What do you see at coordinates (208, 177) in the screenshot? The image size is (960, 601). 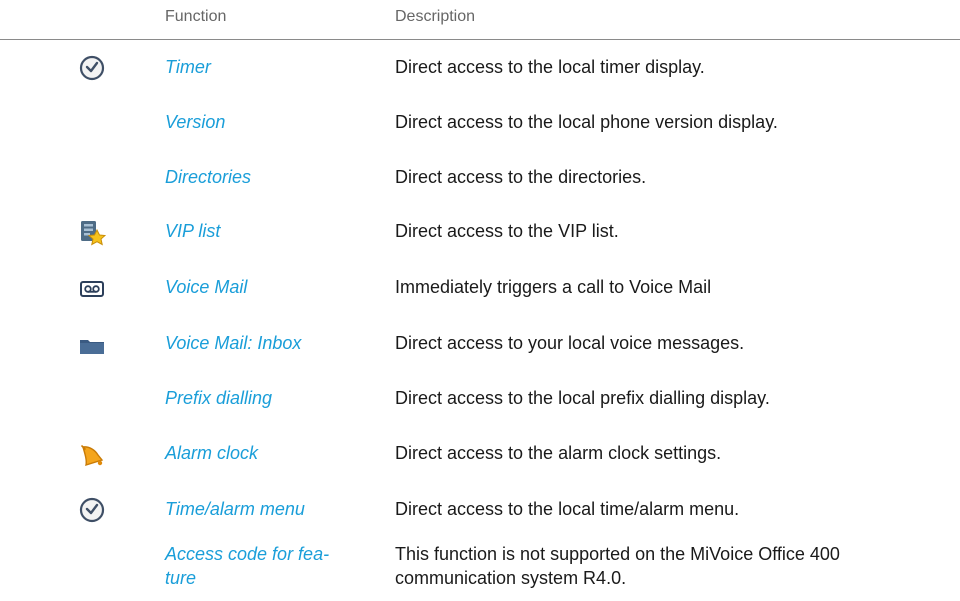 I see `function-label: Directories` at bounding box center [208, 177].